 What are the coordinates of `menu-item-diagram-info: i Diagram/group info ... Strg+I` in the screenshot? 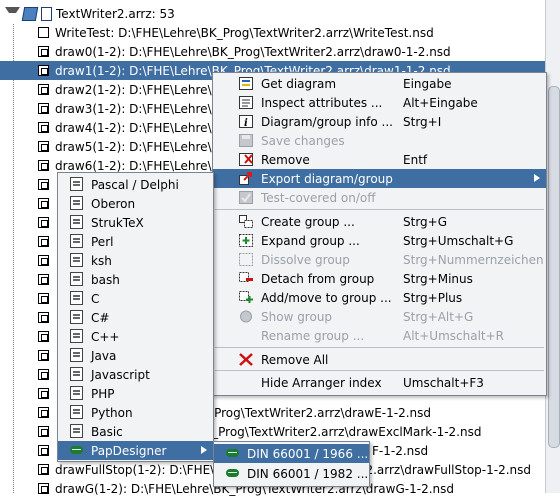 It's located at (379, 121).